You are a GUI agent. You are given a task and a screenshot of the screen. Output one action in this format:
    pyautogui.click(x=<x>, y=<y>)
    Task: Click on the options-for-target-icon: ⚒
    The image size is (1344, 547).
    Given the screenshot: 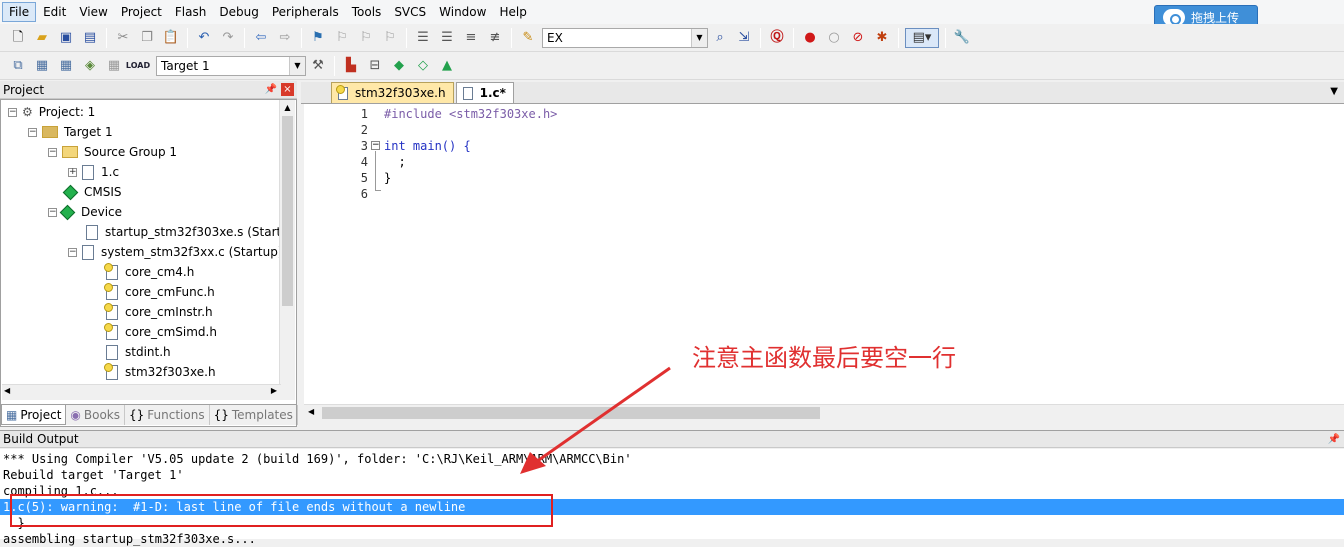 What is the action you would take?
    pyautogui.click(x=318, y=66)
    